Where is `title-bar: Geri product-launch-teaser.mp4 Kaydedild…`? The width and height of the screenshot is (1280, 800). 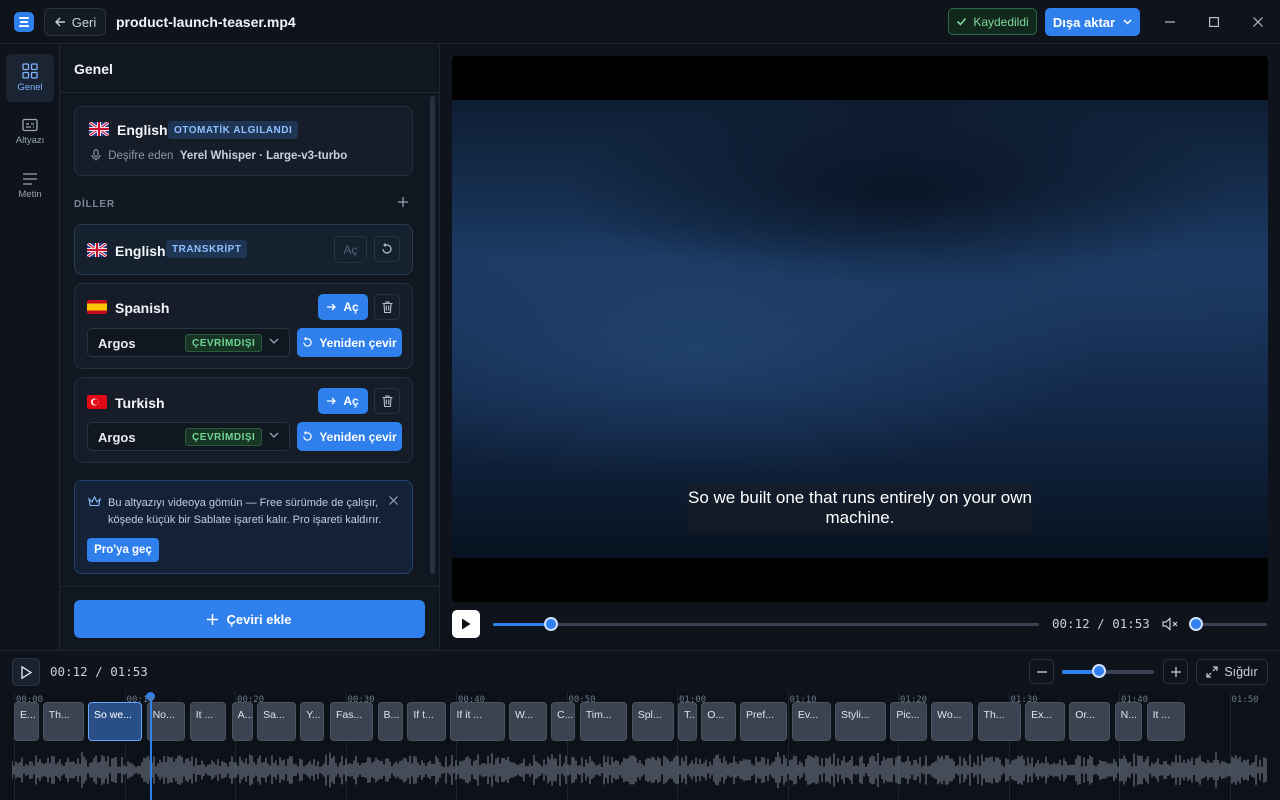 title-bar: Geri product-launch-teaser.mp4 Kaydedild… is located at coordinates (640, 22).